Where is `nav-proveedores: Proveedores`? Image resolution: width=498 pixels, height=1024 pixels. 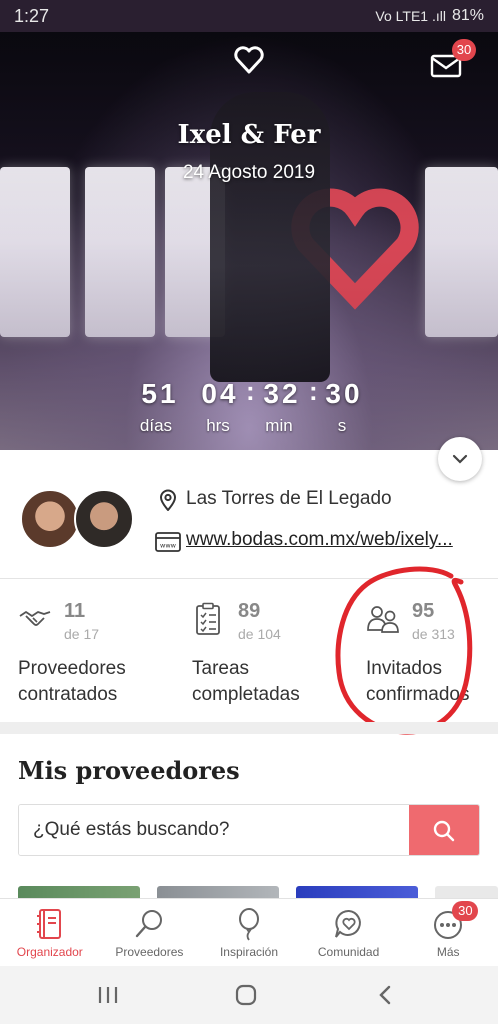
nav-proveedores: Proveedores is located at coordinates (150, 932).